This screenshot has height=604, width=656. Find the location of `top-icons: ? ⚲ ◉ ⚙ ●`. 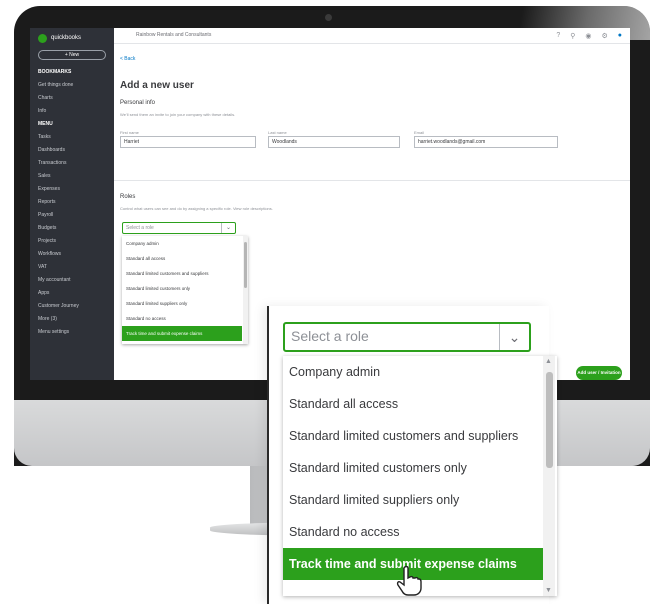

top-icons: ? ⚲ ◉ ⚙ ● is located at coordinates (589, 36).